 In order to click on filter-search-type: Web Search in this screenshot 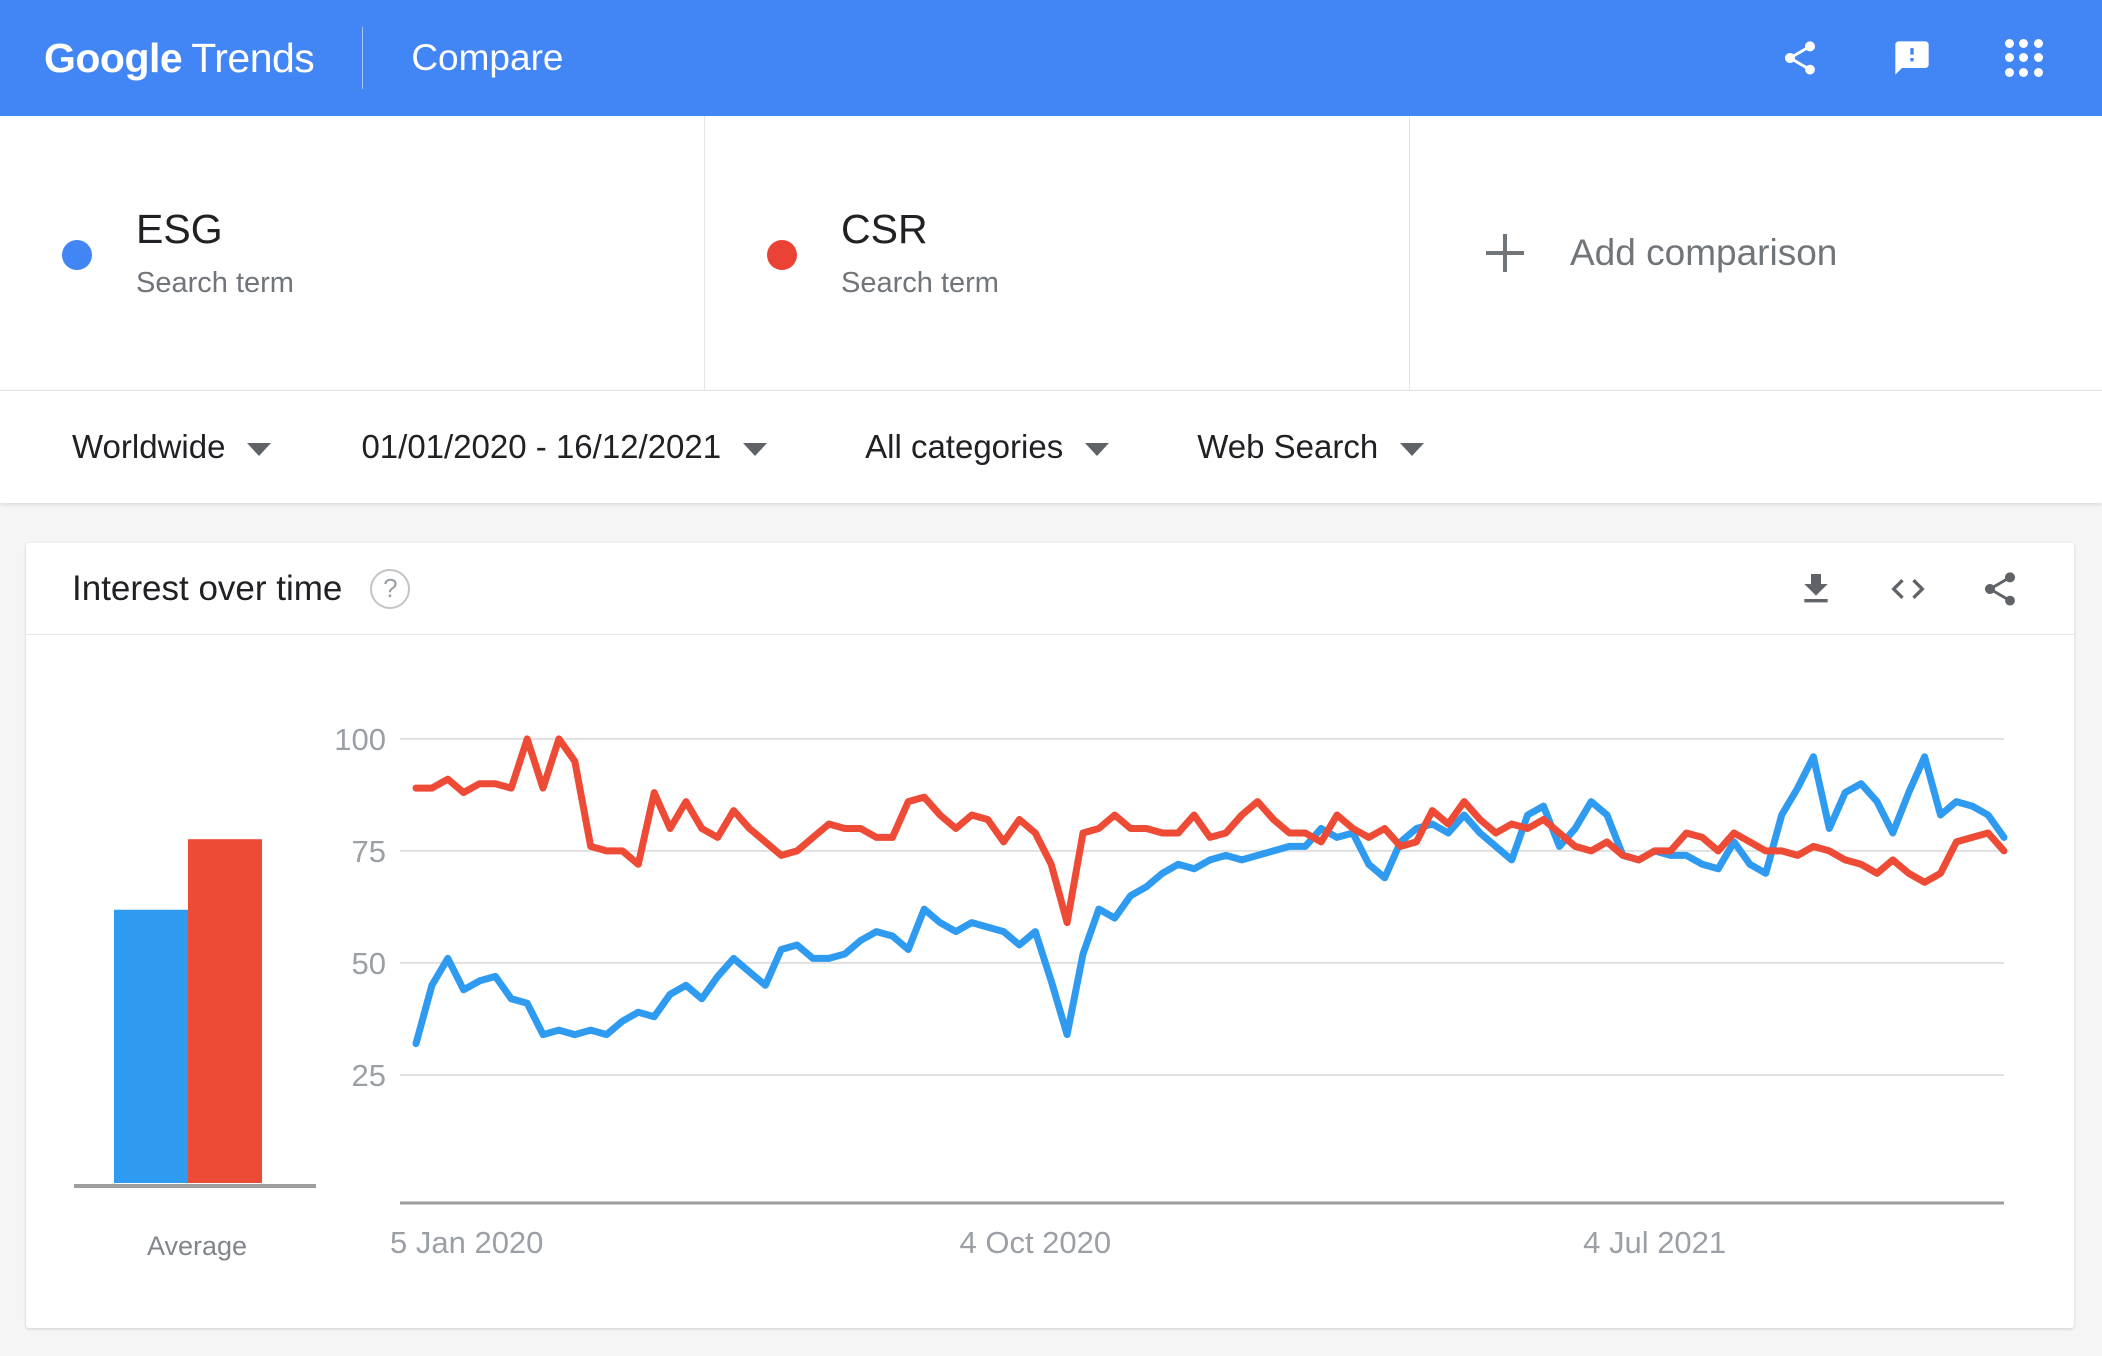, I will do `click(1311, 447)`.